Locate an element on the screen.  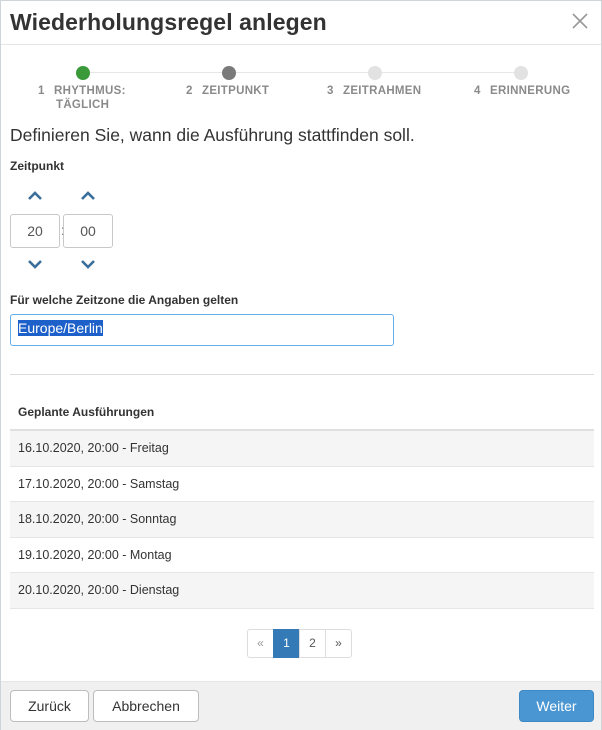
timezone-value: Europe/Berlin is located at coordinates (60, 328).